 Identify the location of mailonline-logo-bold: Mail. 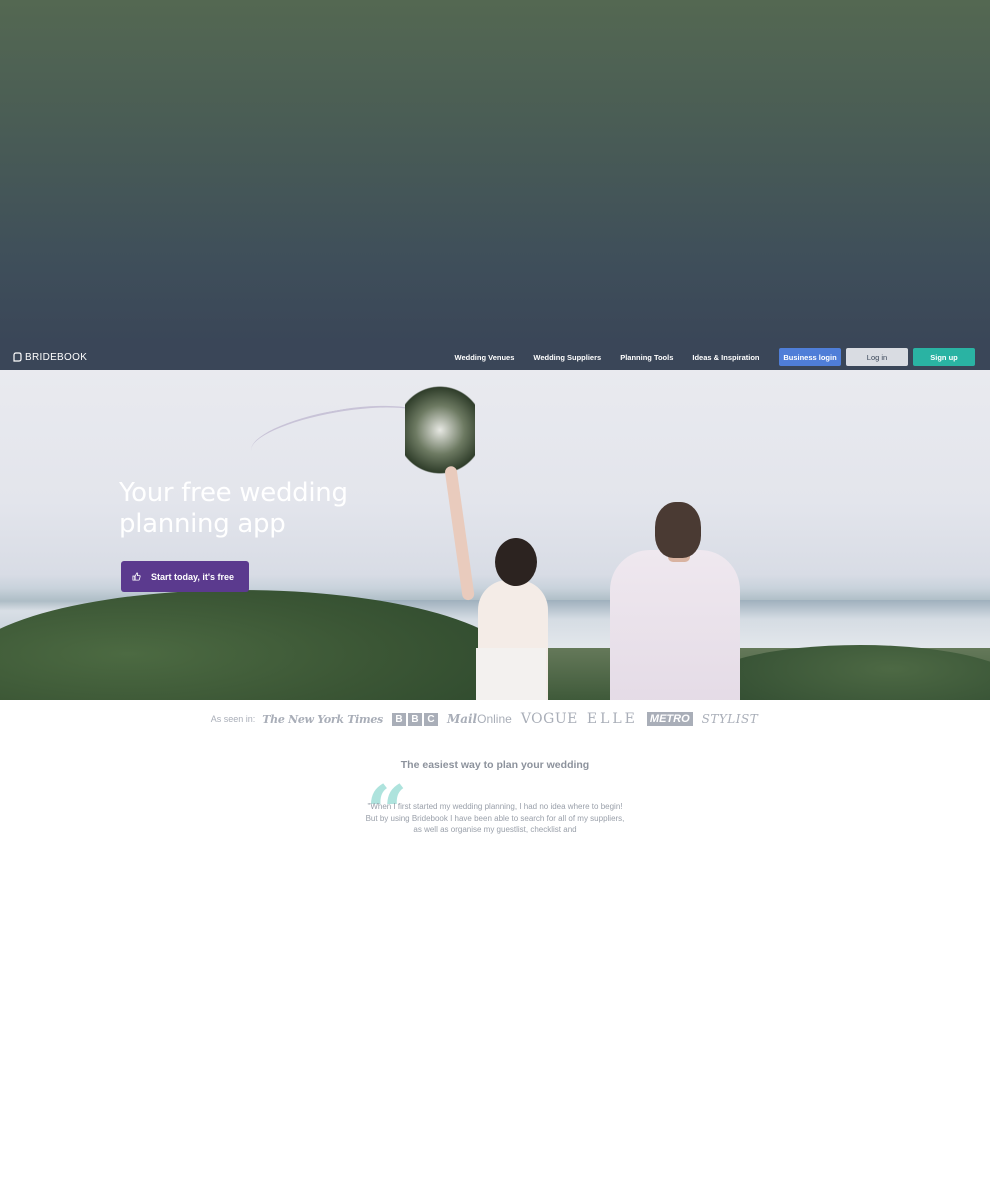
(462, 719).